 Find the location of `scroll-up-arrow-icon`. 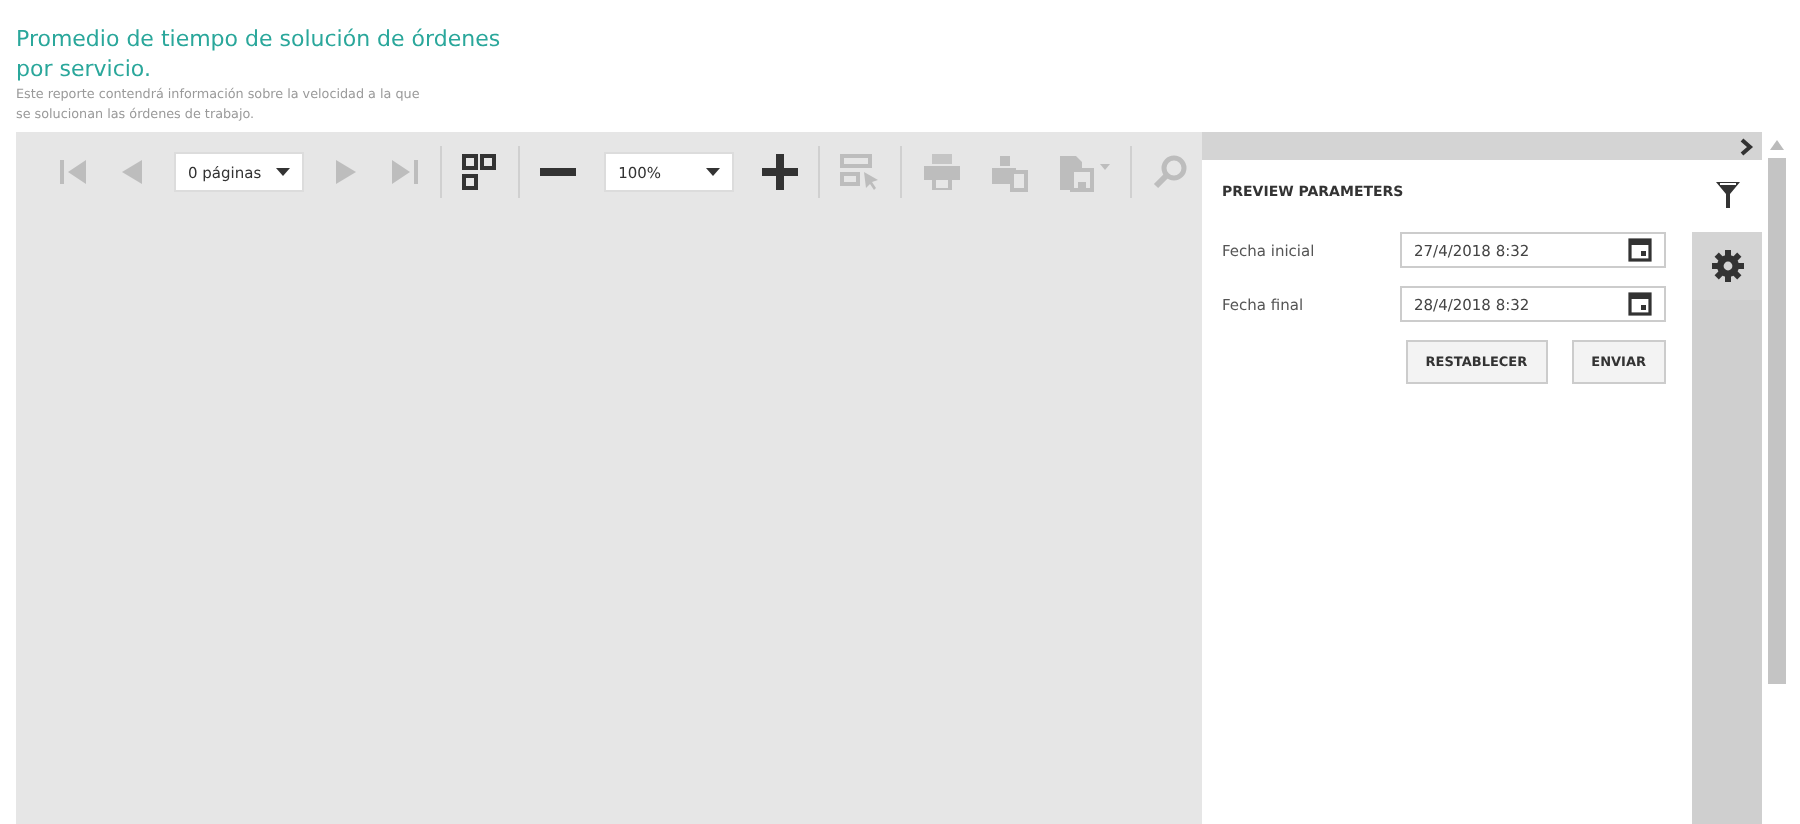

scroll-up-arrow-icon is located at coordinates (1776, 145).